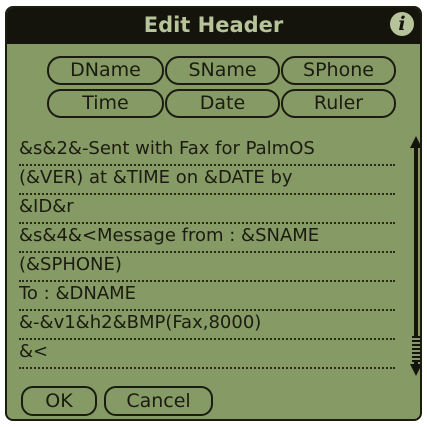  Describe the element at coordinates (207, 151) in the screenshot. I see `text-line: &s&2&-Sent with Fax for PalmOS` at that location.